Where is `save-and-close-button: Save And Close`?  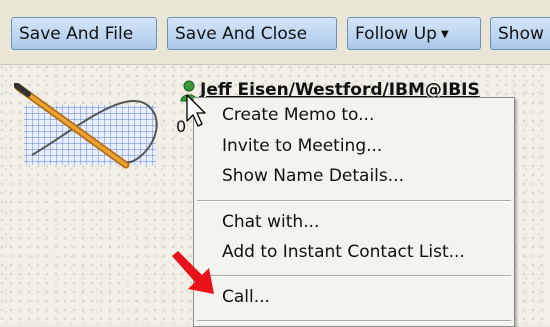 save-and-close-button: Save And Close is located at coordinates (252, 33).